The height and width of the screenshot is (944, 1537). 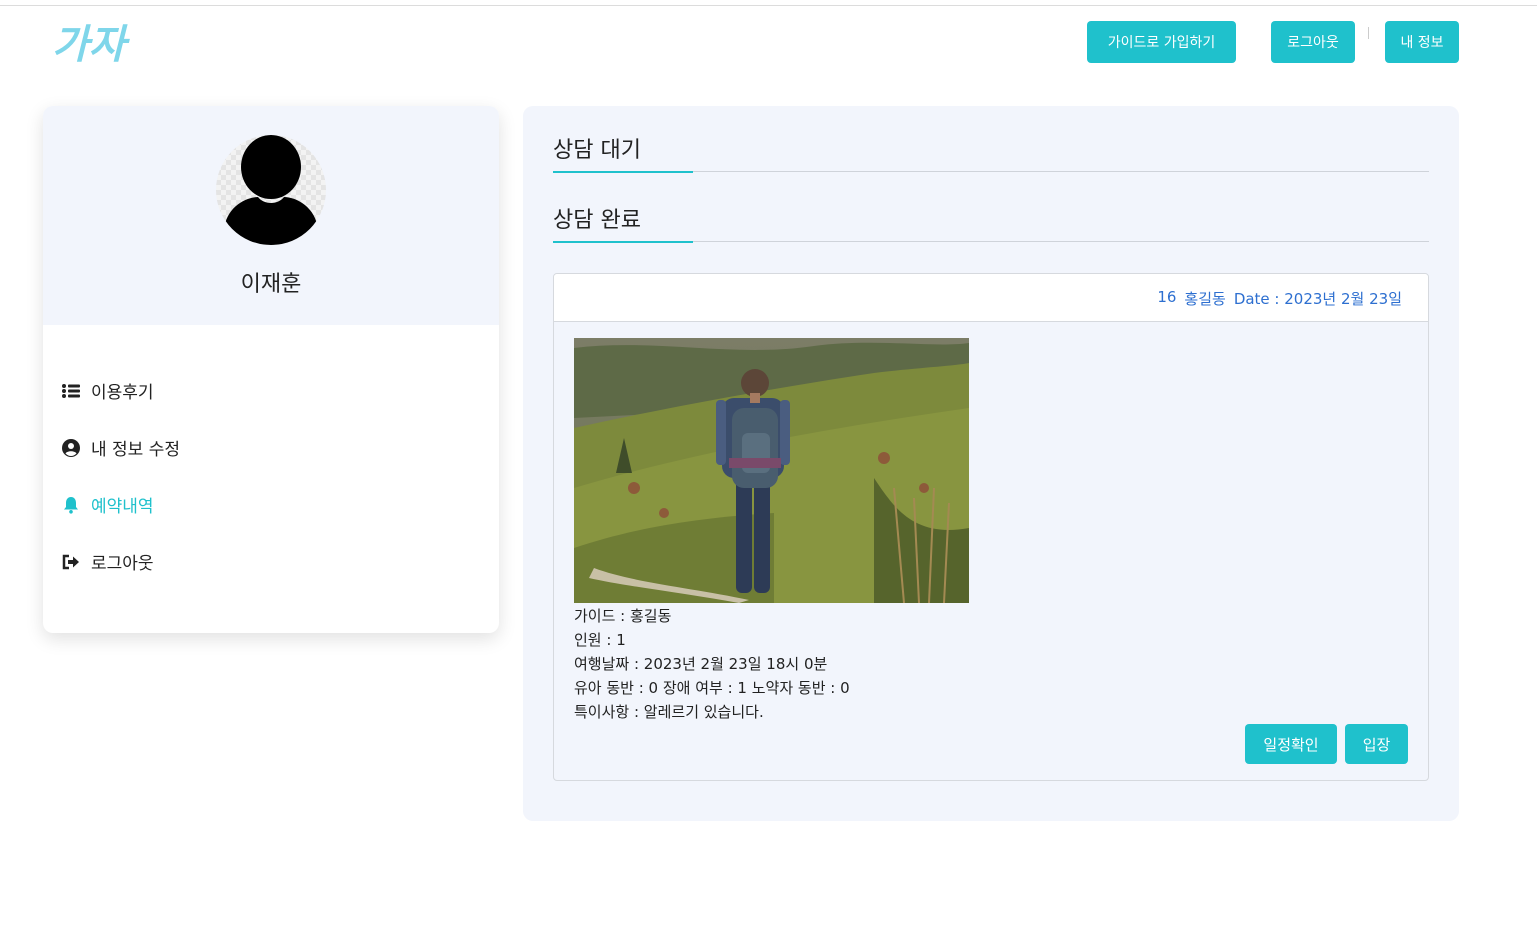 I want to click on hiker-image, so click(x=771, y=470).